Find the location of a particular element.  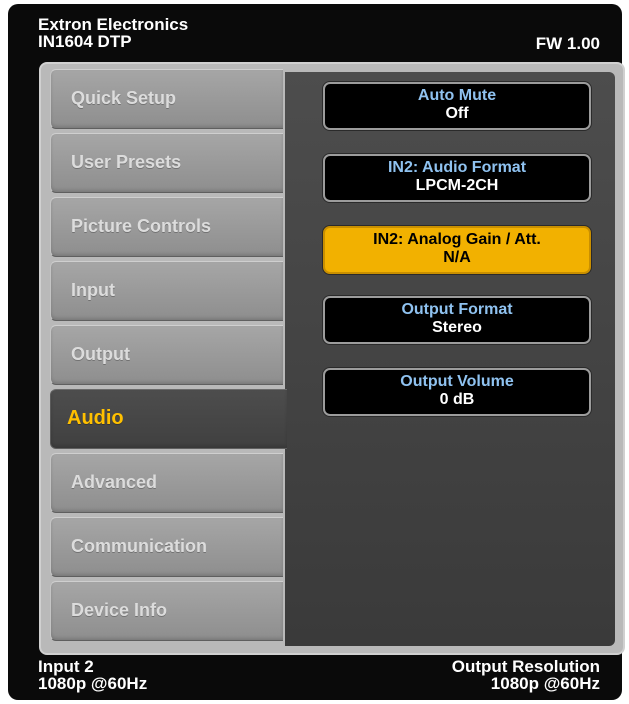

menu-item-picture-controls: Picture Controls is located at coordinates (166, 227).